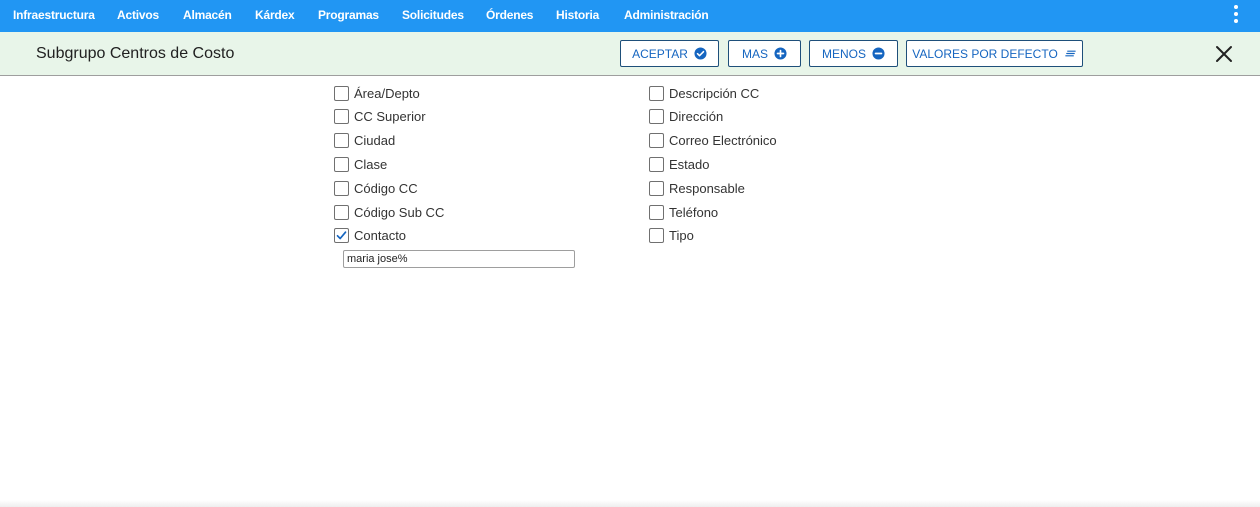 The height and width of the screenshot is (507, 1260). I want to click on option-label: Clase, so click(371, 164).